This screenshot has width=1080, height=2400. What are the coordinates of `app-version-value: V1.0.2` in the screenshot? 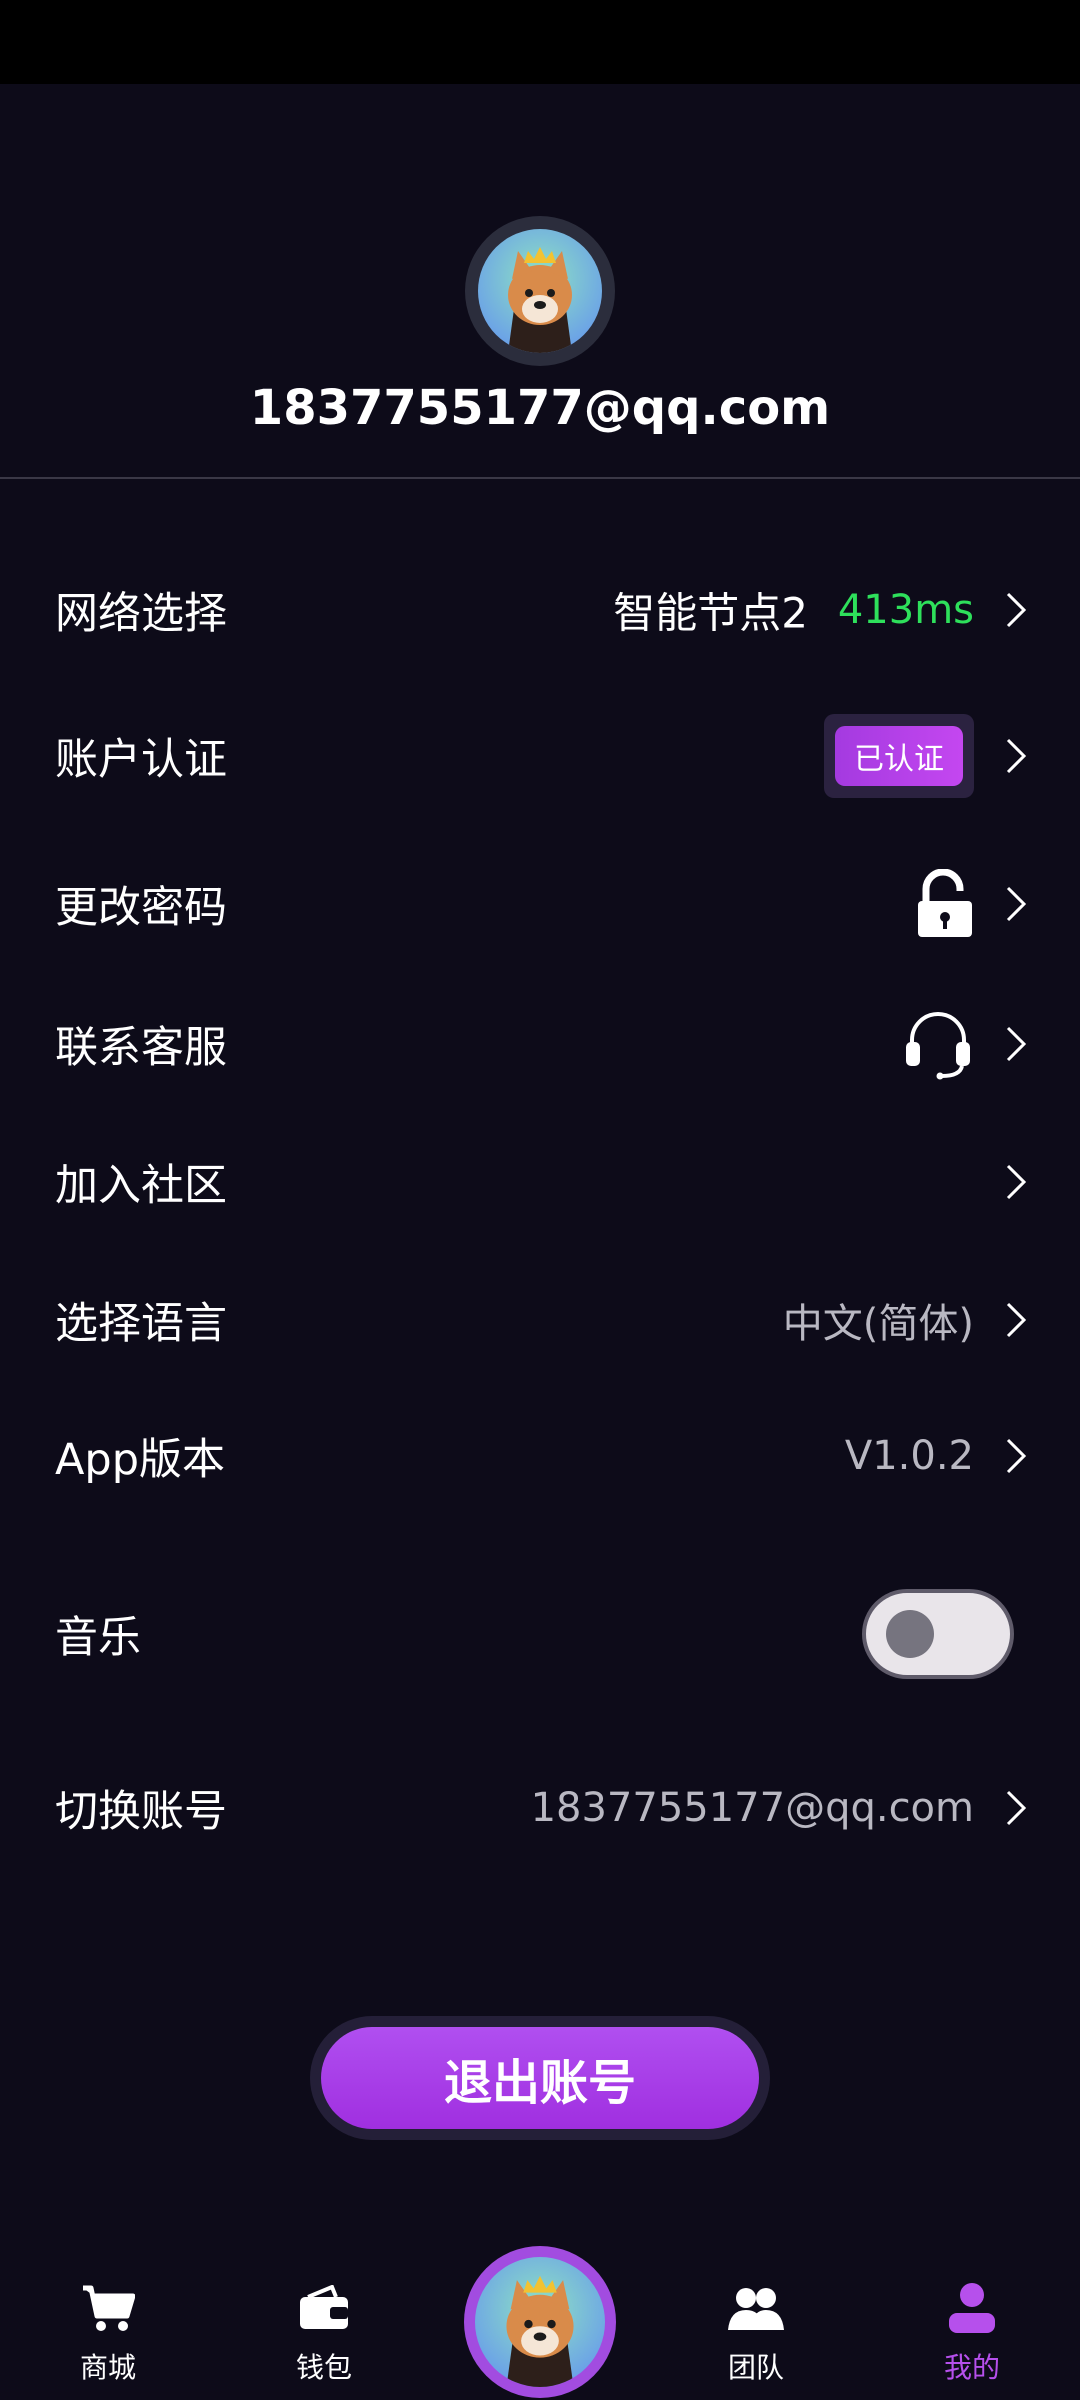 It's located at (909, 1456).